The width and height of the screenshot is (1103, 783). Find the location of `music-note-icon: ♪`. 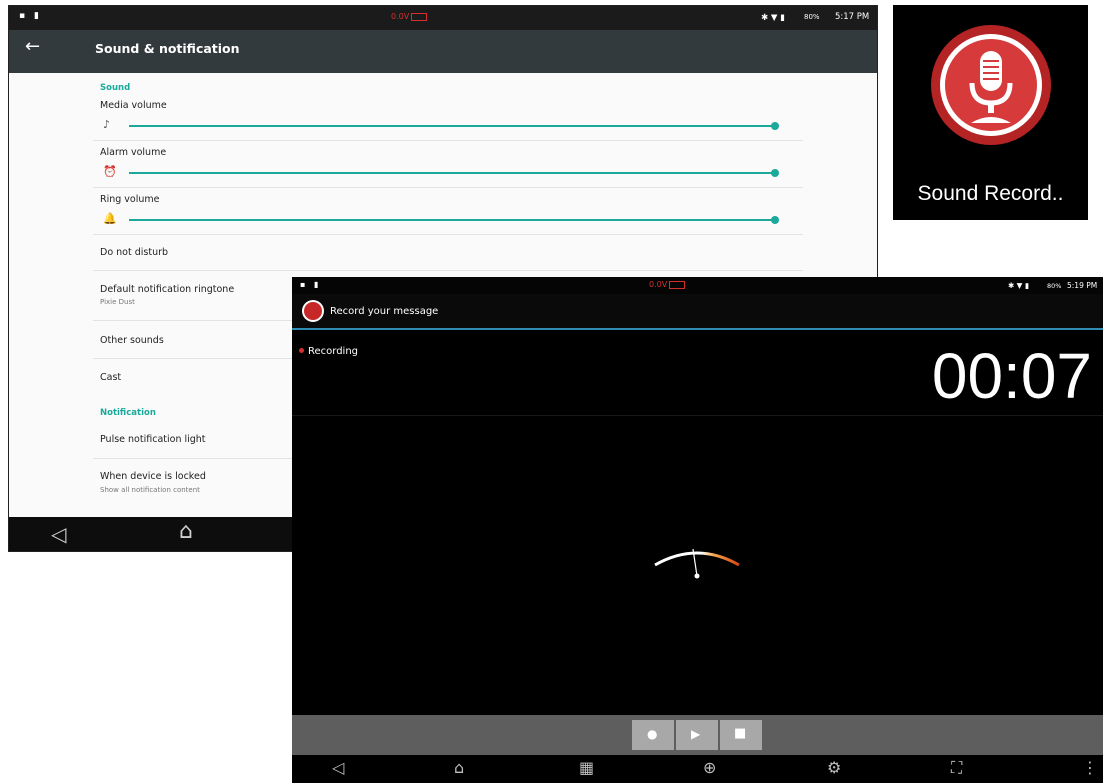

music-note-icon: ♪ is located at coordinates (107, 124).